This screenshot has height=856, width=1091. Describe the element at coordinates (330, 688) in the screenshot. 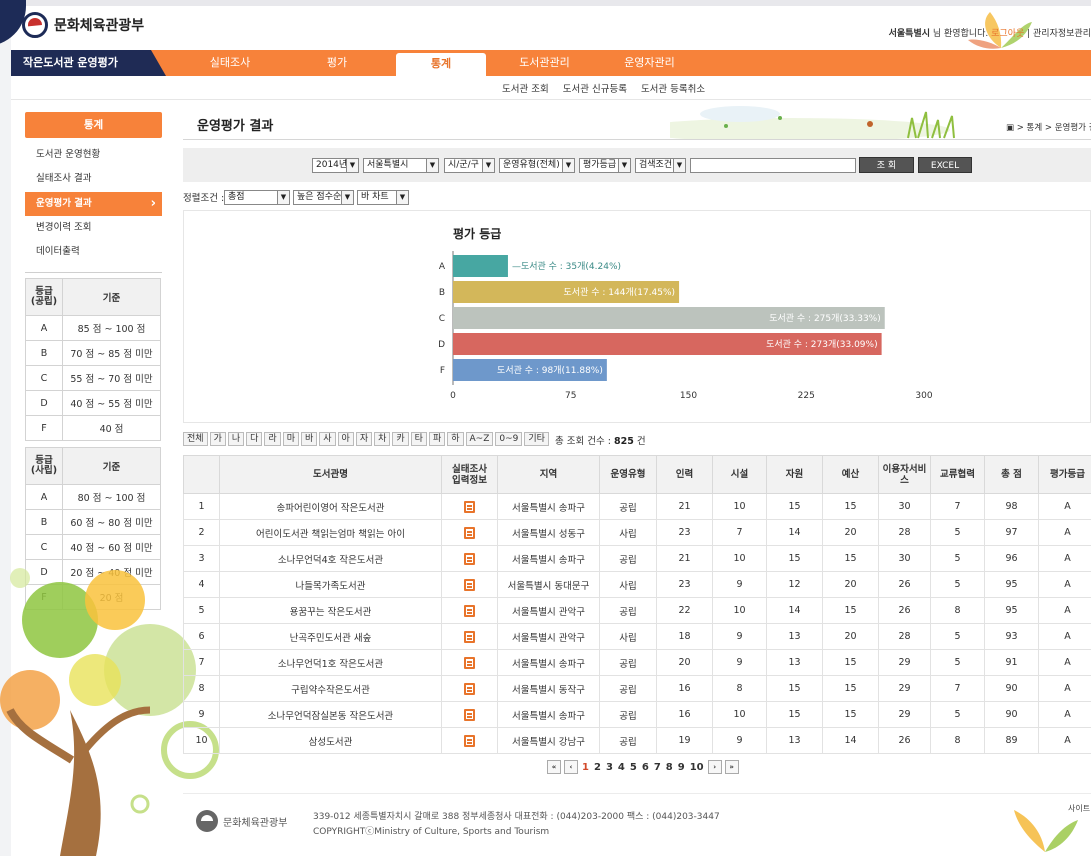

I see `library-name: 구립약수작은도서관` at that location.